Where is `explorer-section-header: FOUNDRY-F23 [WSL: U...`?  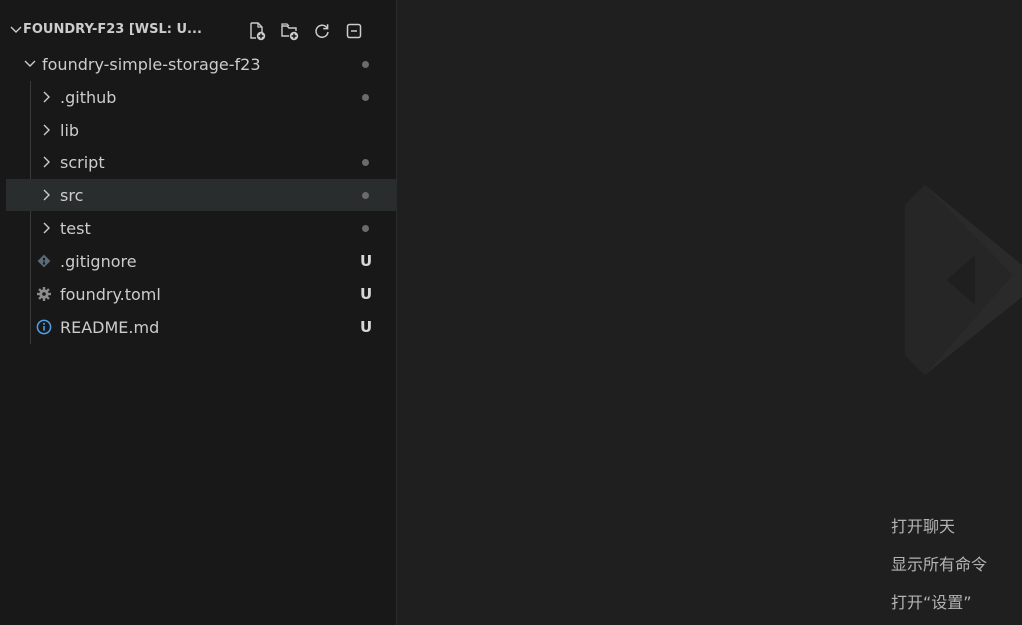
explorer-section-header: FOUNDRY-F23 [WSL: U... is located at coordinates (198, 31).